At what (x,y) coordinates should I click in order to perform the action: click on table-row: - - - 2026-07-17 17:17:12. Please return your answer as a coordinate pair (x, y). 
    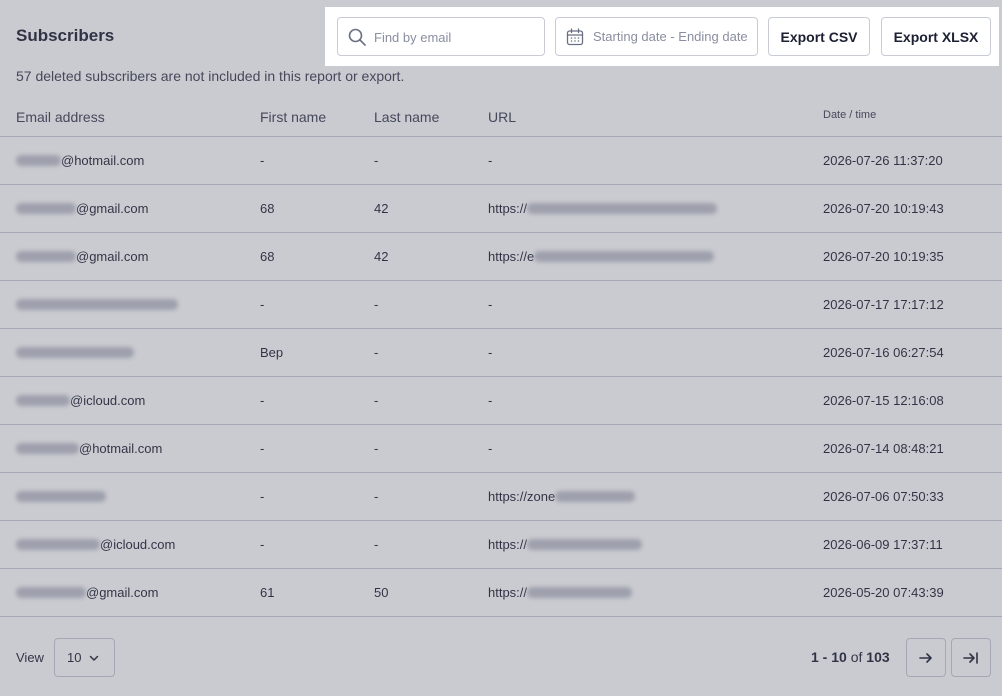
    Looking at the image, I should click on (501, 305).